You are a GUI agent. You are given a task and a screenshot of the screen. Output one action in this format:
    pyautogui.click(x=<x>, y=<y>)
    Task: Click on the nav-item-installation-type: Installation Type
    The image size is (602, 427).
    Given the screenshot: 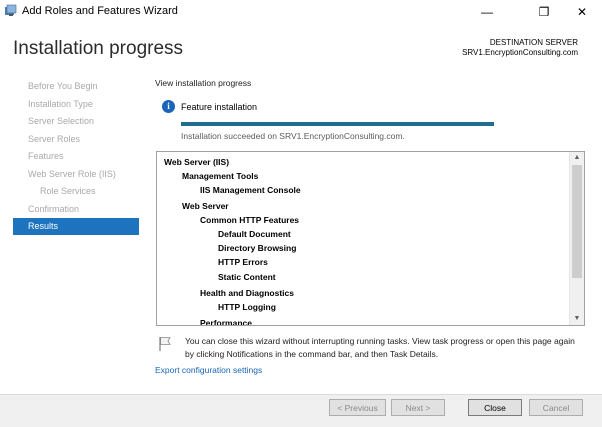 What is the action you would take?
    pyautogui.click(x=60, y=103)
    